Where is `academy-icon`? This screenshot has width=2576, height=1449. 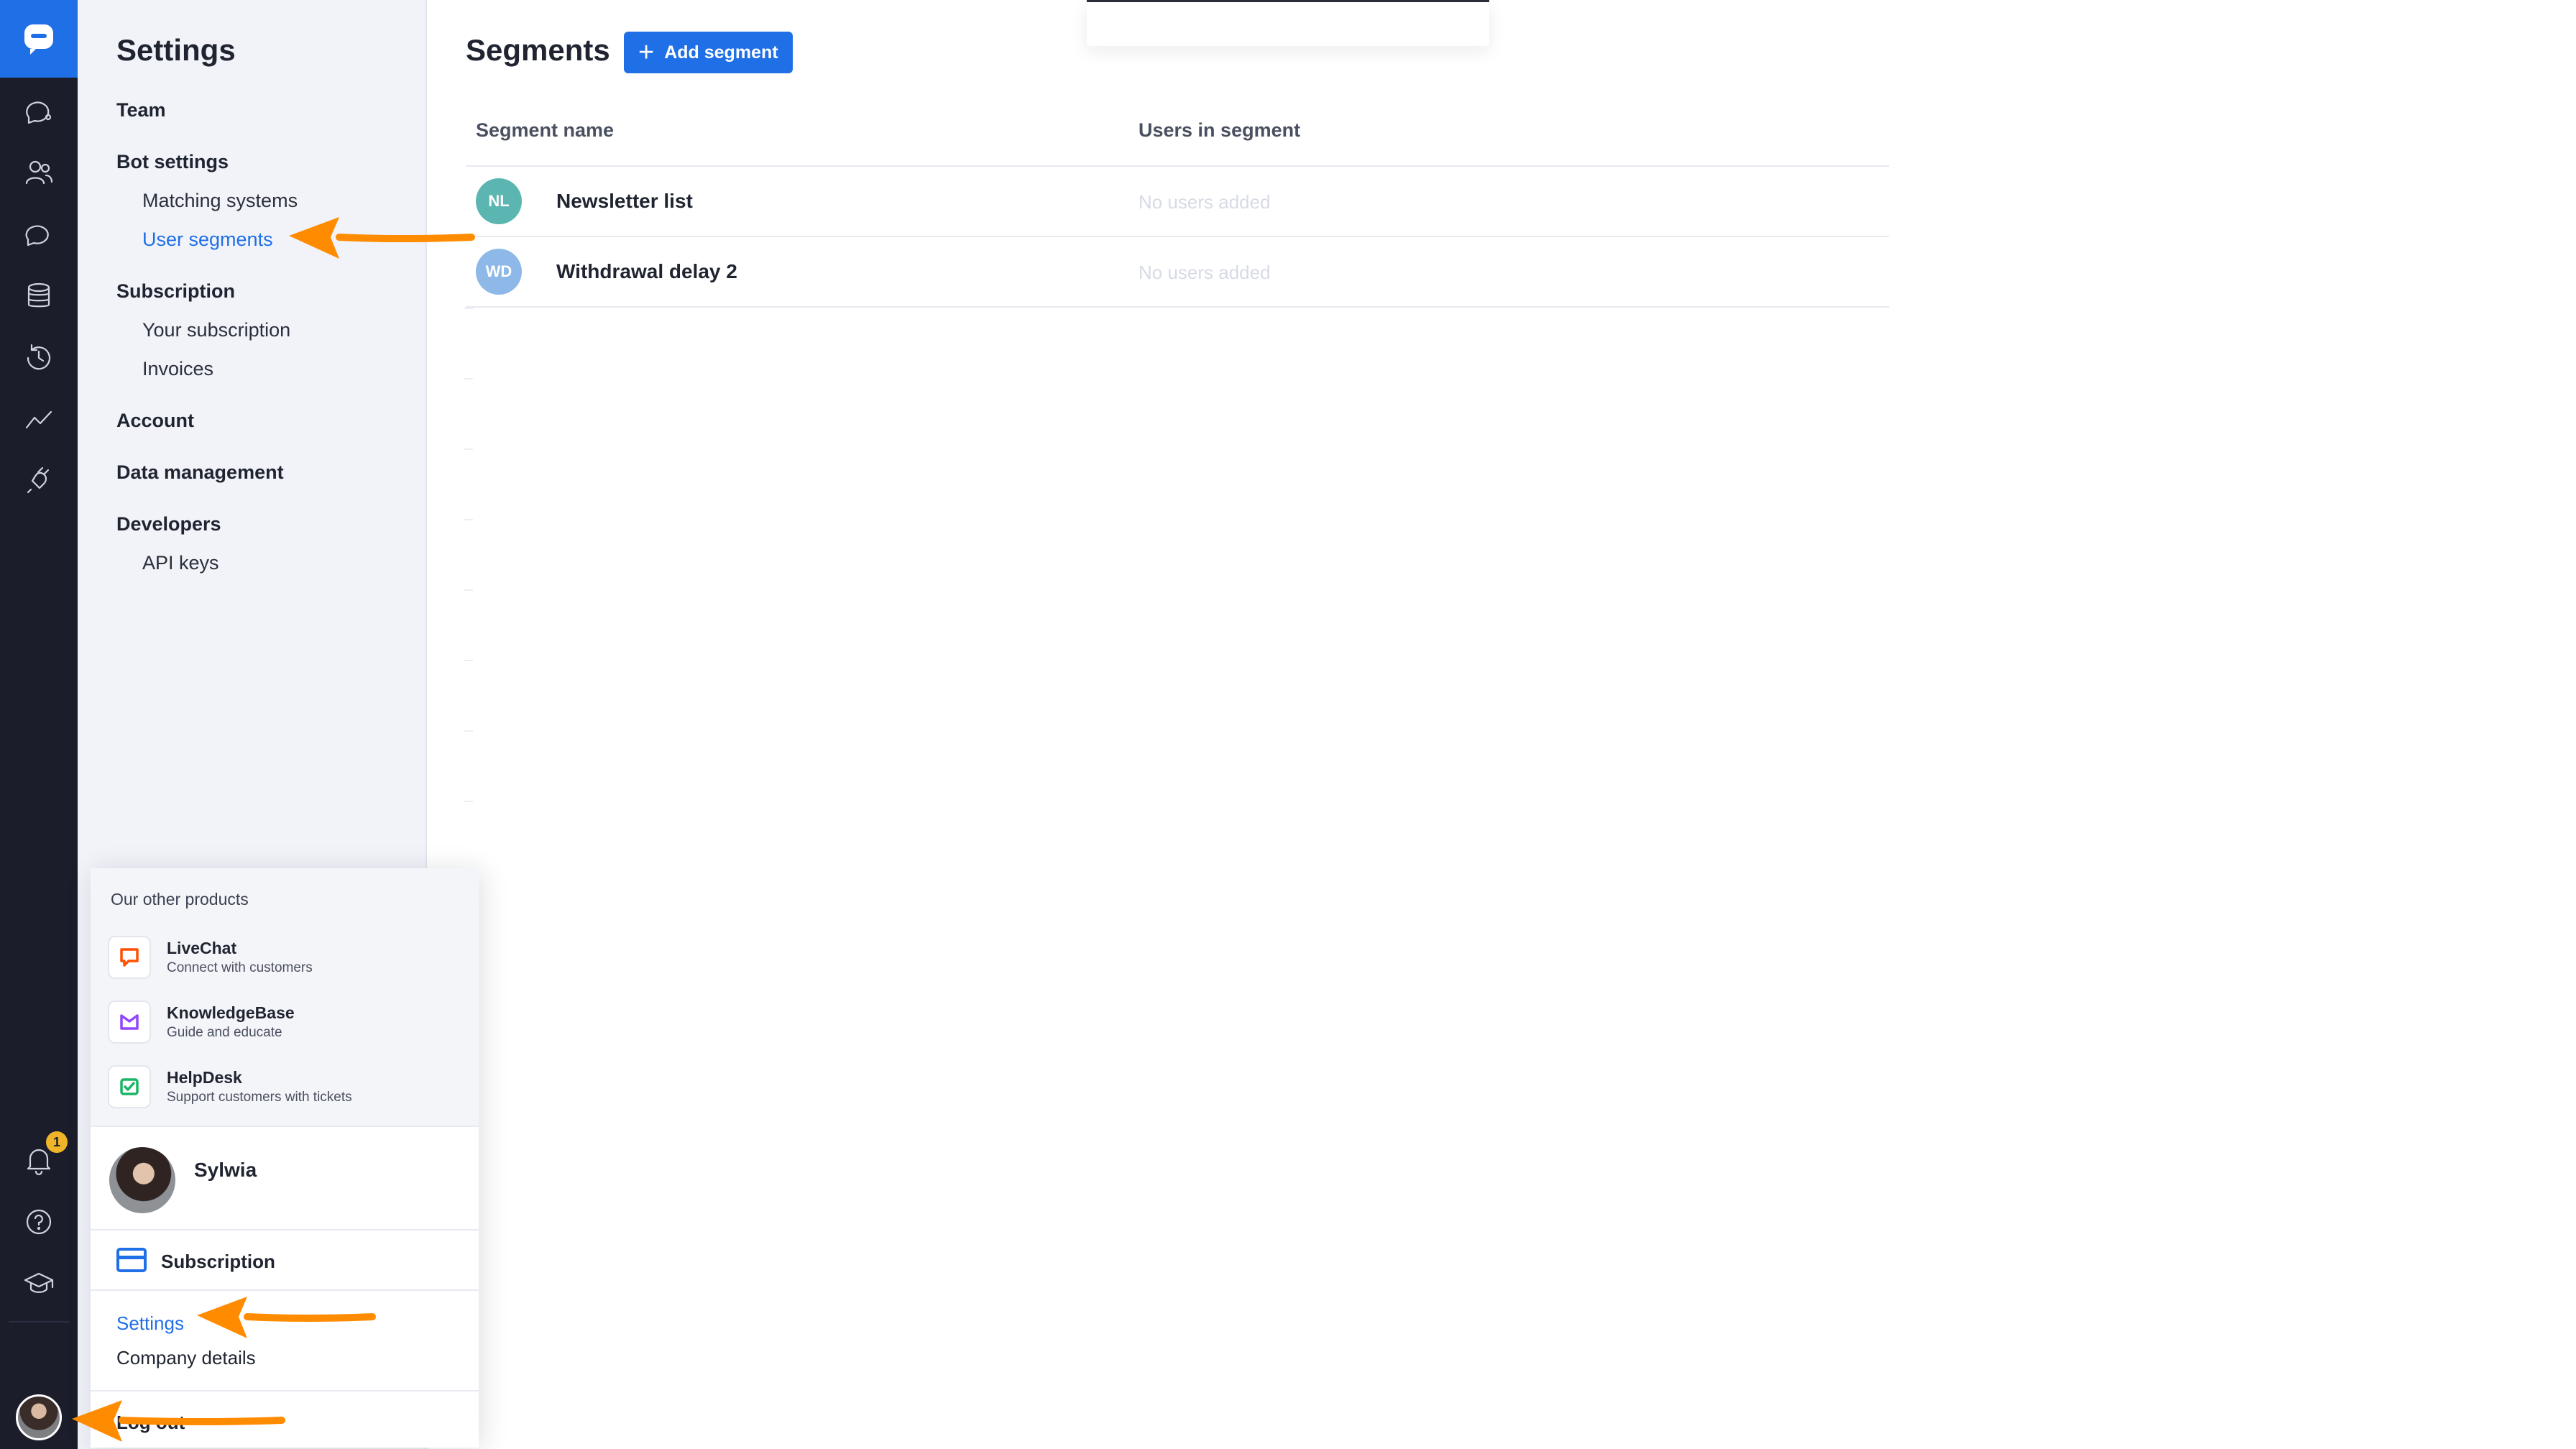 academy-icon is located at coordinates (39, 1284).